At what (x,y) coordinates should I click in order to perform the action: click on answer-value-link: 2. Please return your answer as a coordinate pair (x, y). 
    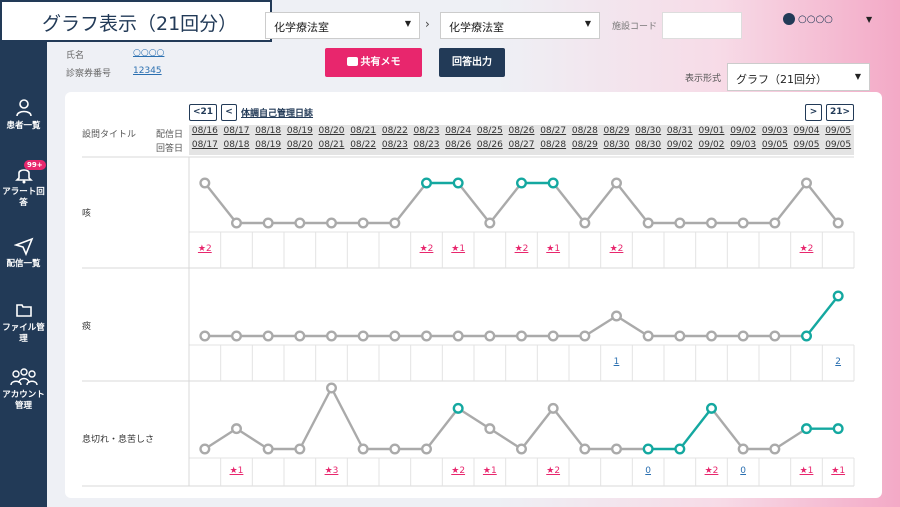
    Looking at the image, I should click on (838, 362).